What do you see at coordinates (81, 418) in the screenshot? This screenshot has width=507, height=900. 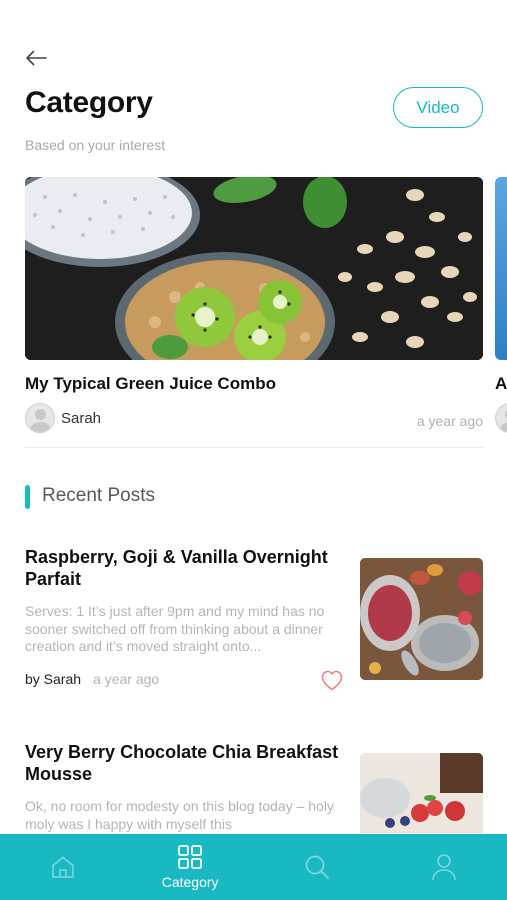 I see `author-name: Sarah` at bounding box center [81, 418].